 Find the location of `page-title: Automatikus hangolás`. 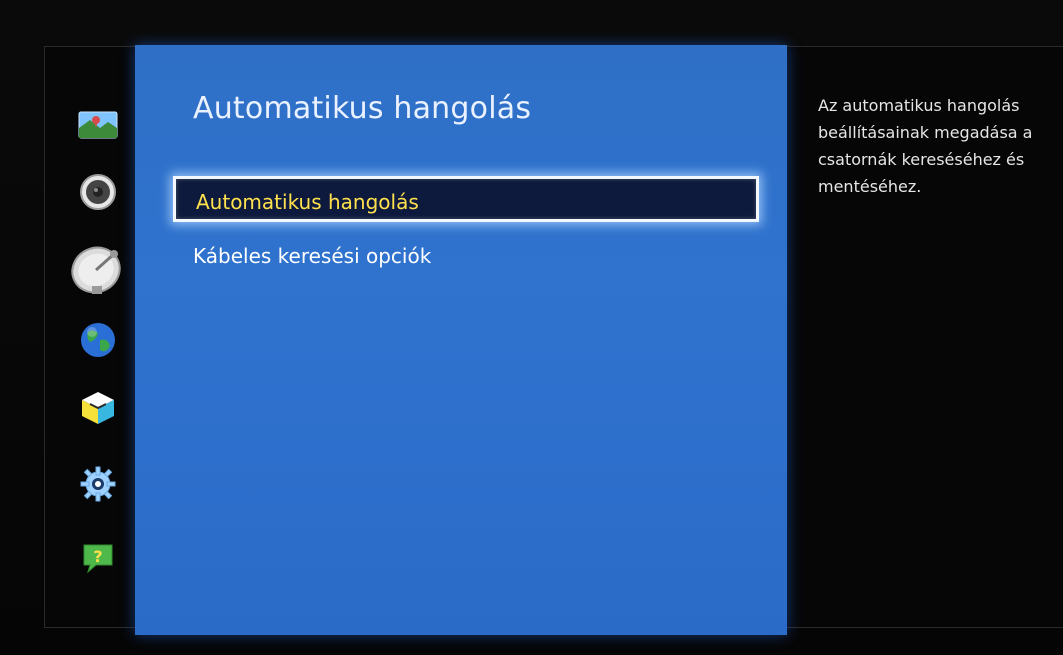

page-title: Automatikus hangolás is located at coordinates (362, 108).